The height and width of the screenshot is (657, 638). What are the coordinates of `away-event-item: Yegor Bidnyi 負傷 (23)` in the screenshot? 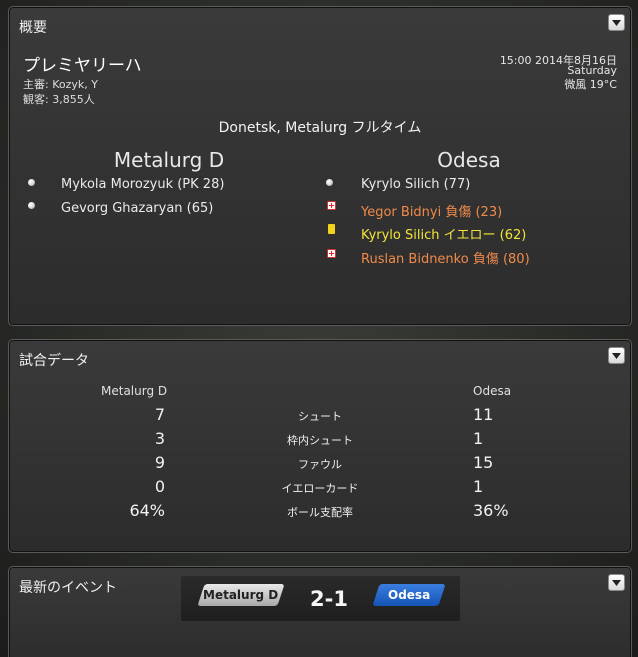 It's located at (432, 212).